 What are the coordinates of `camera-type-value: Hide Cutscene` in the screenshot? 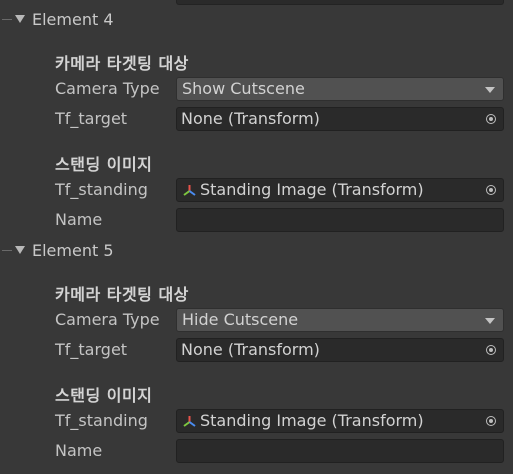 It's located at (240, 319).